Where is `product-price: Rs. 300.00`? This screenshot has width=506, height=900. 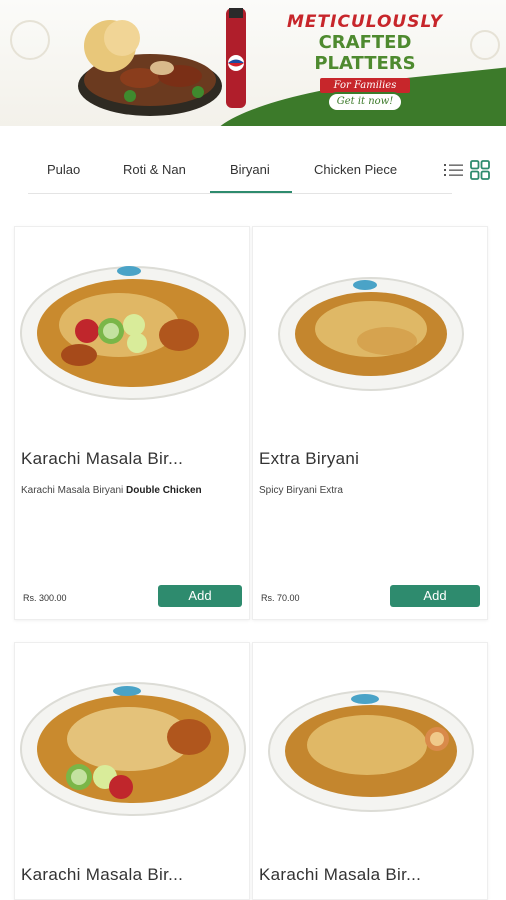
product-price: Rs. 300.00 is located at coordinates (45, 598).